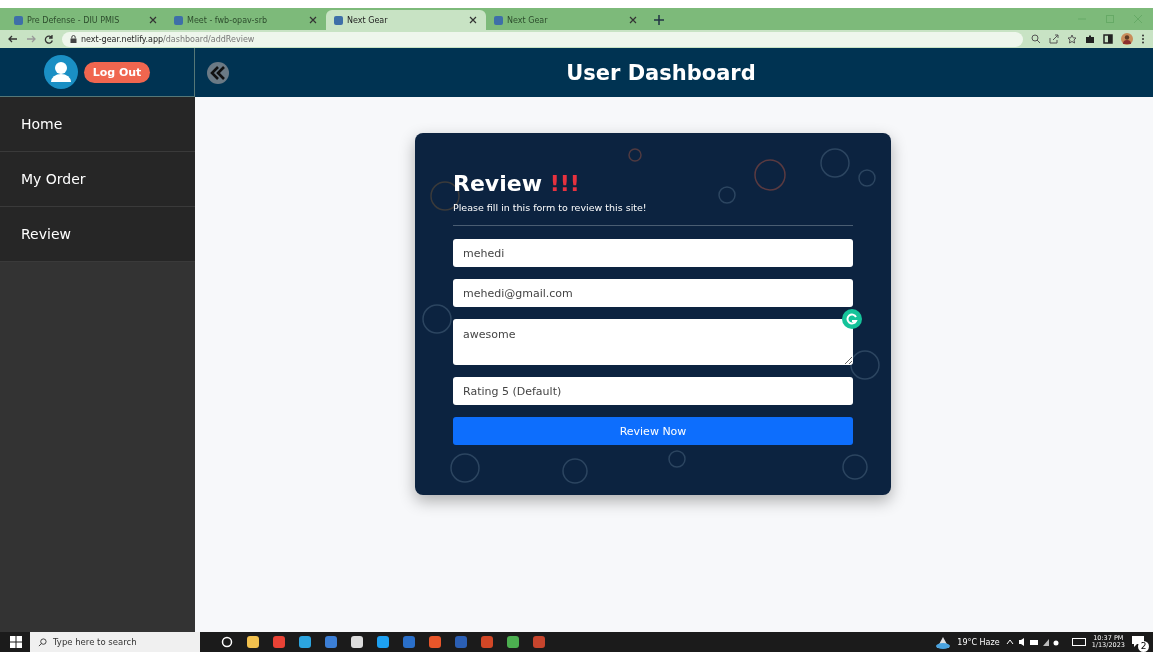  What do you see at coordinates (653, 431) in the screenshot?
I see `review-now-button: Review Now` at bounding box center [653, 431].